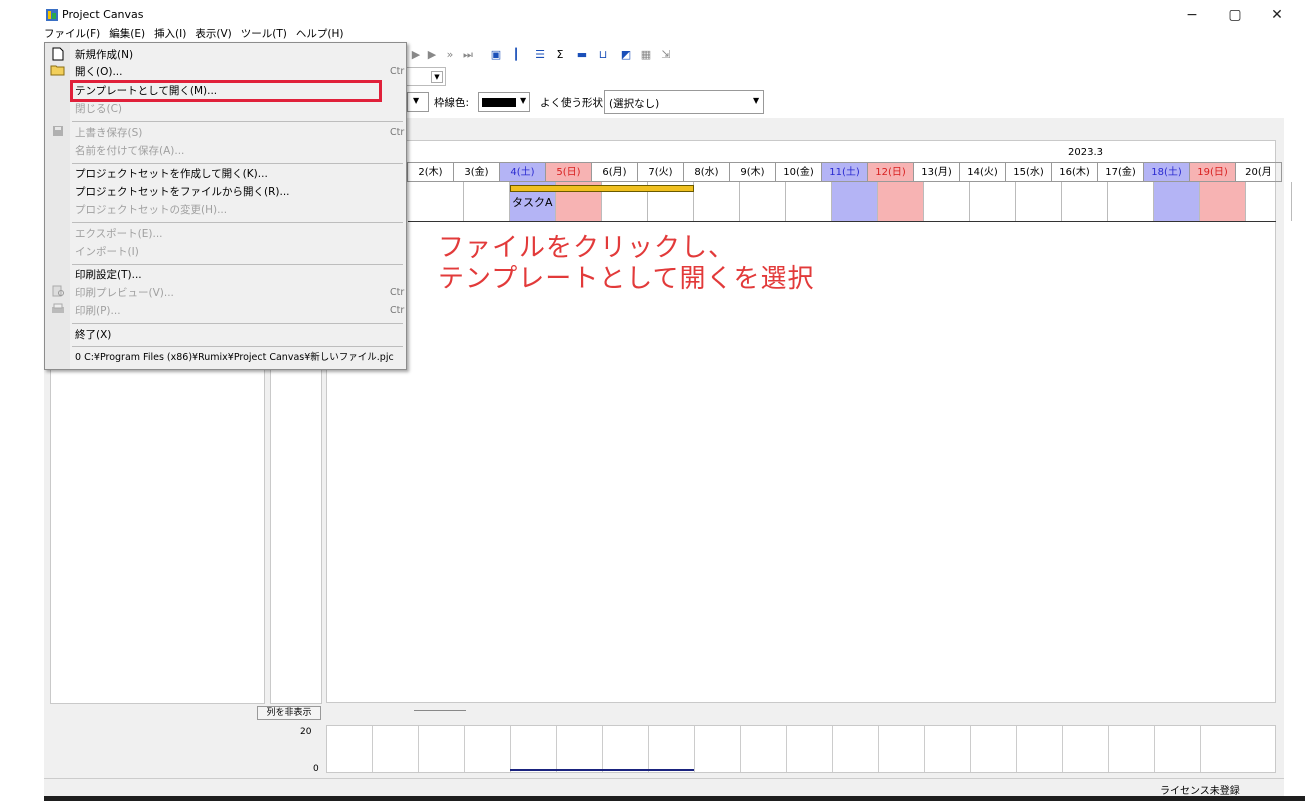 The width and height of the screenshot is (1305, 801). What do you see at coordinates (1200, 791) in the screenshot?
I see `license-status: ライセンス未登録` at bounding box center [1200, 791].